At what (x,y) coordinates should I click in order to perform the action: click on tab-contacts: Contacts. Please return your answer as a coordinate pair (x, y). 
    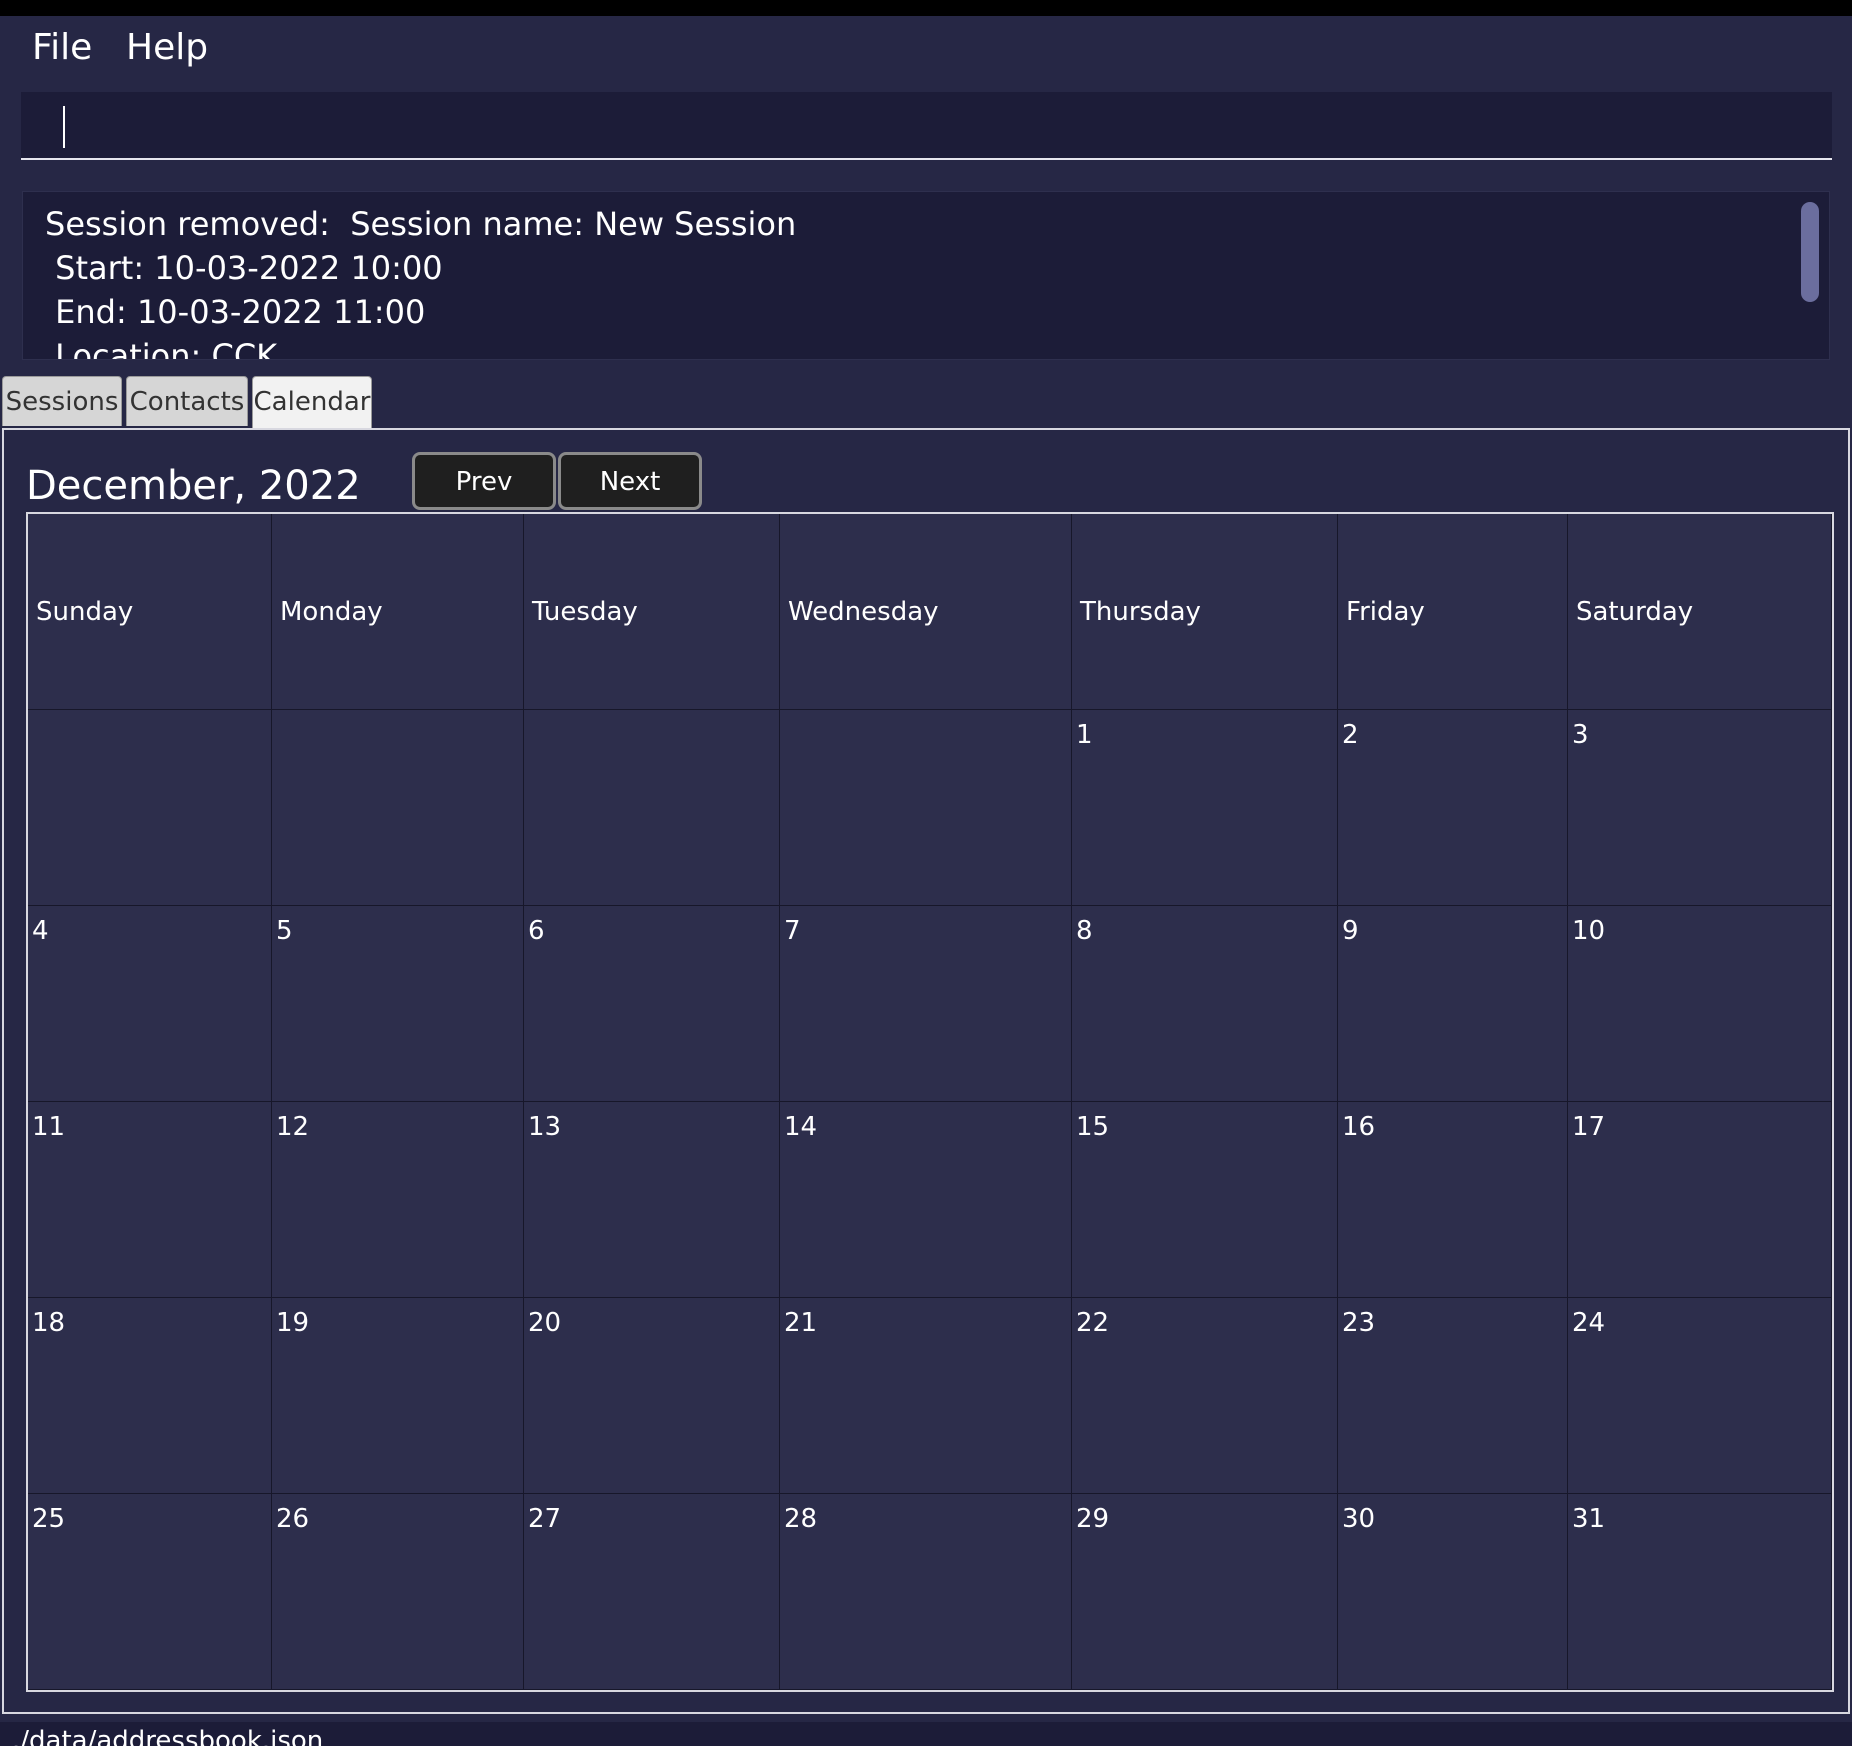
    Looking at the image, I should click on (187, 401).